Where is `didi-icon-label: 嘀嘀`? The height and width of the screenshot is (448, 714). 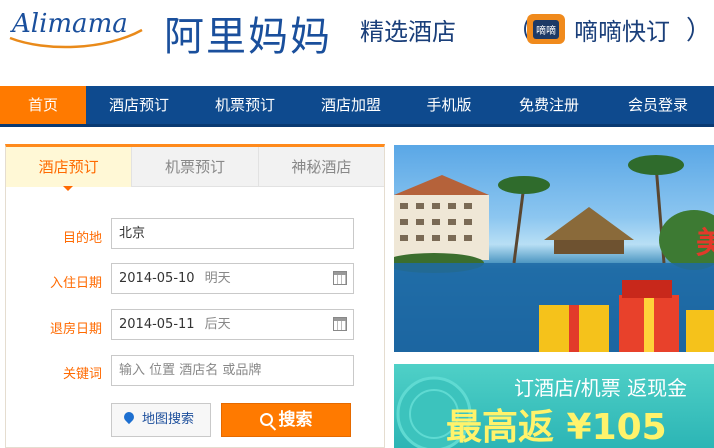
didi-icon-label: 嘀嘀 is located at coordinates (546, 29).